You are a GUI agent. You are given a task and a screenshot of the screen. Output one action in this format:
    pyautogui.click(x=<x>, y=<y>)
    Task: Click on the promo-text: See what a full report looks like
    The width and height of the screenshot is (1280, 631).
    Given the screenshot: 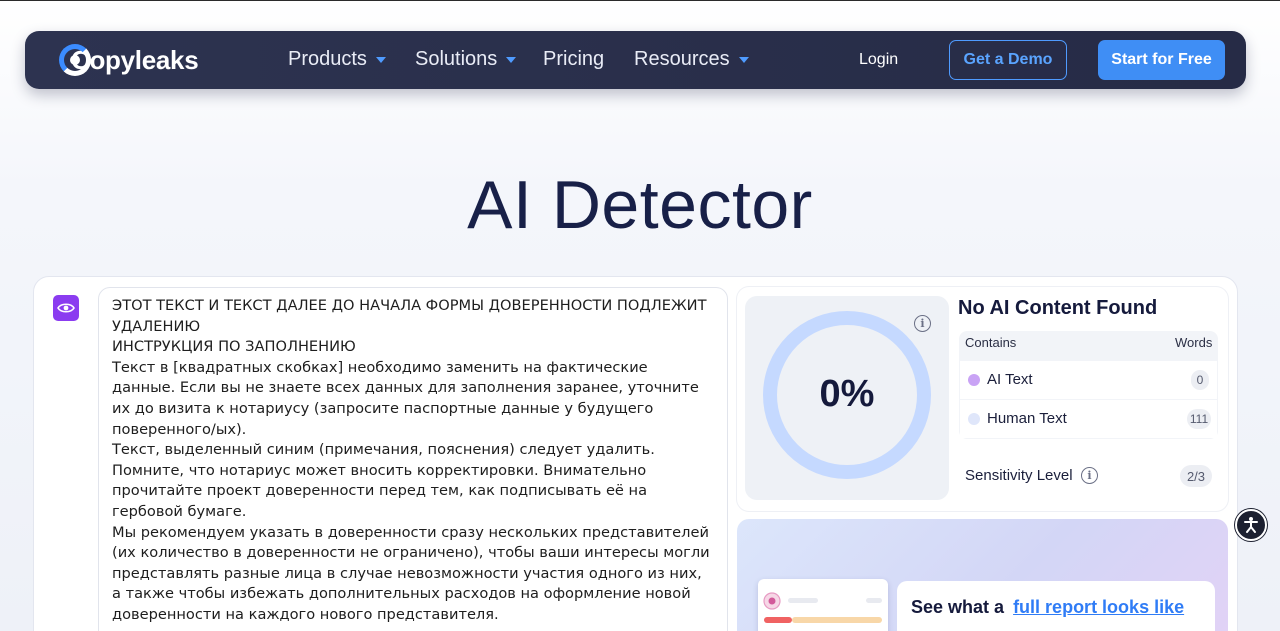 What is the action you would take?
    pyautogui.click(x=1047, y=607)
    